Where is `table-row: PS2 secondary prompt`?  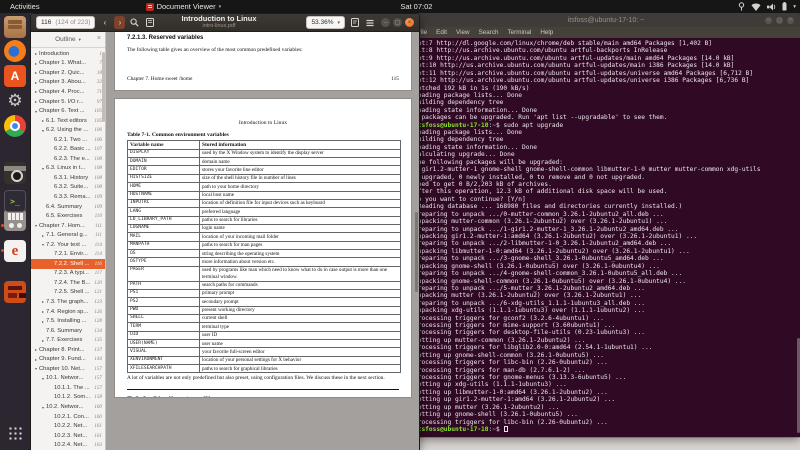 table-row: PS2 secondary prompt is located at coordinates (264, 302).